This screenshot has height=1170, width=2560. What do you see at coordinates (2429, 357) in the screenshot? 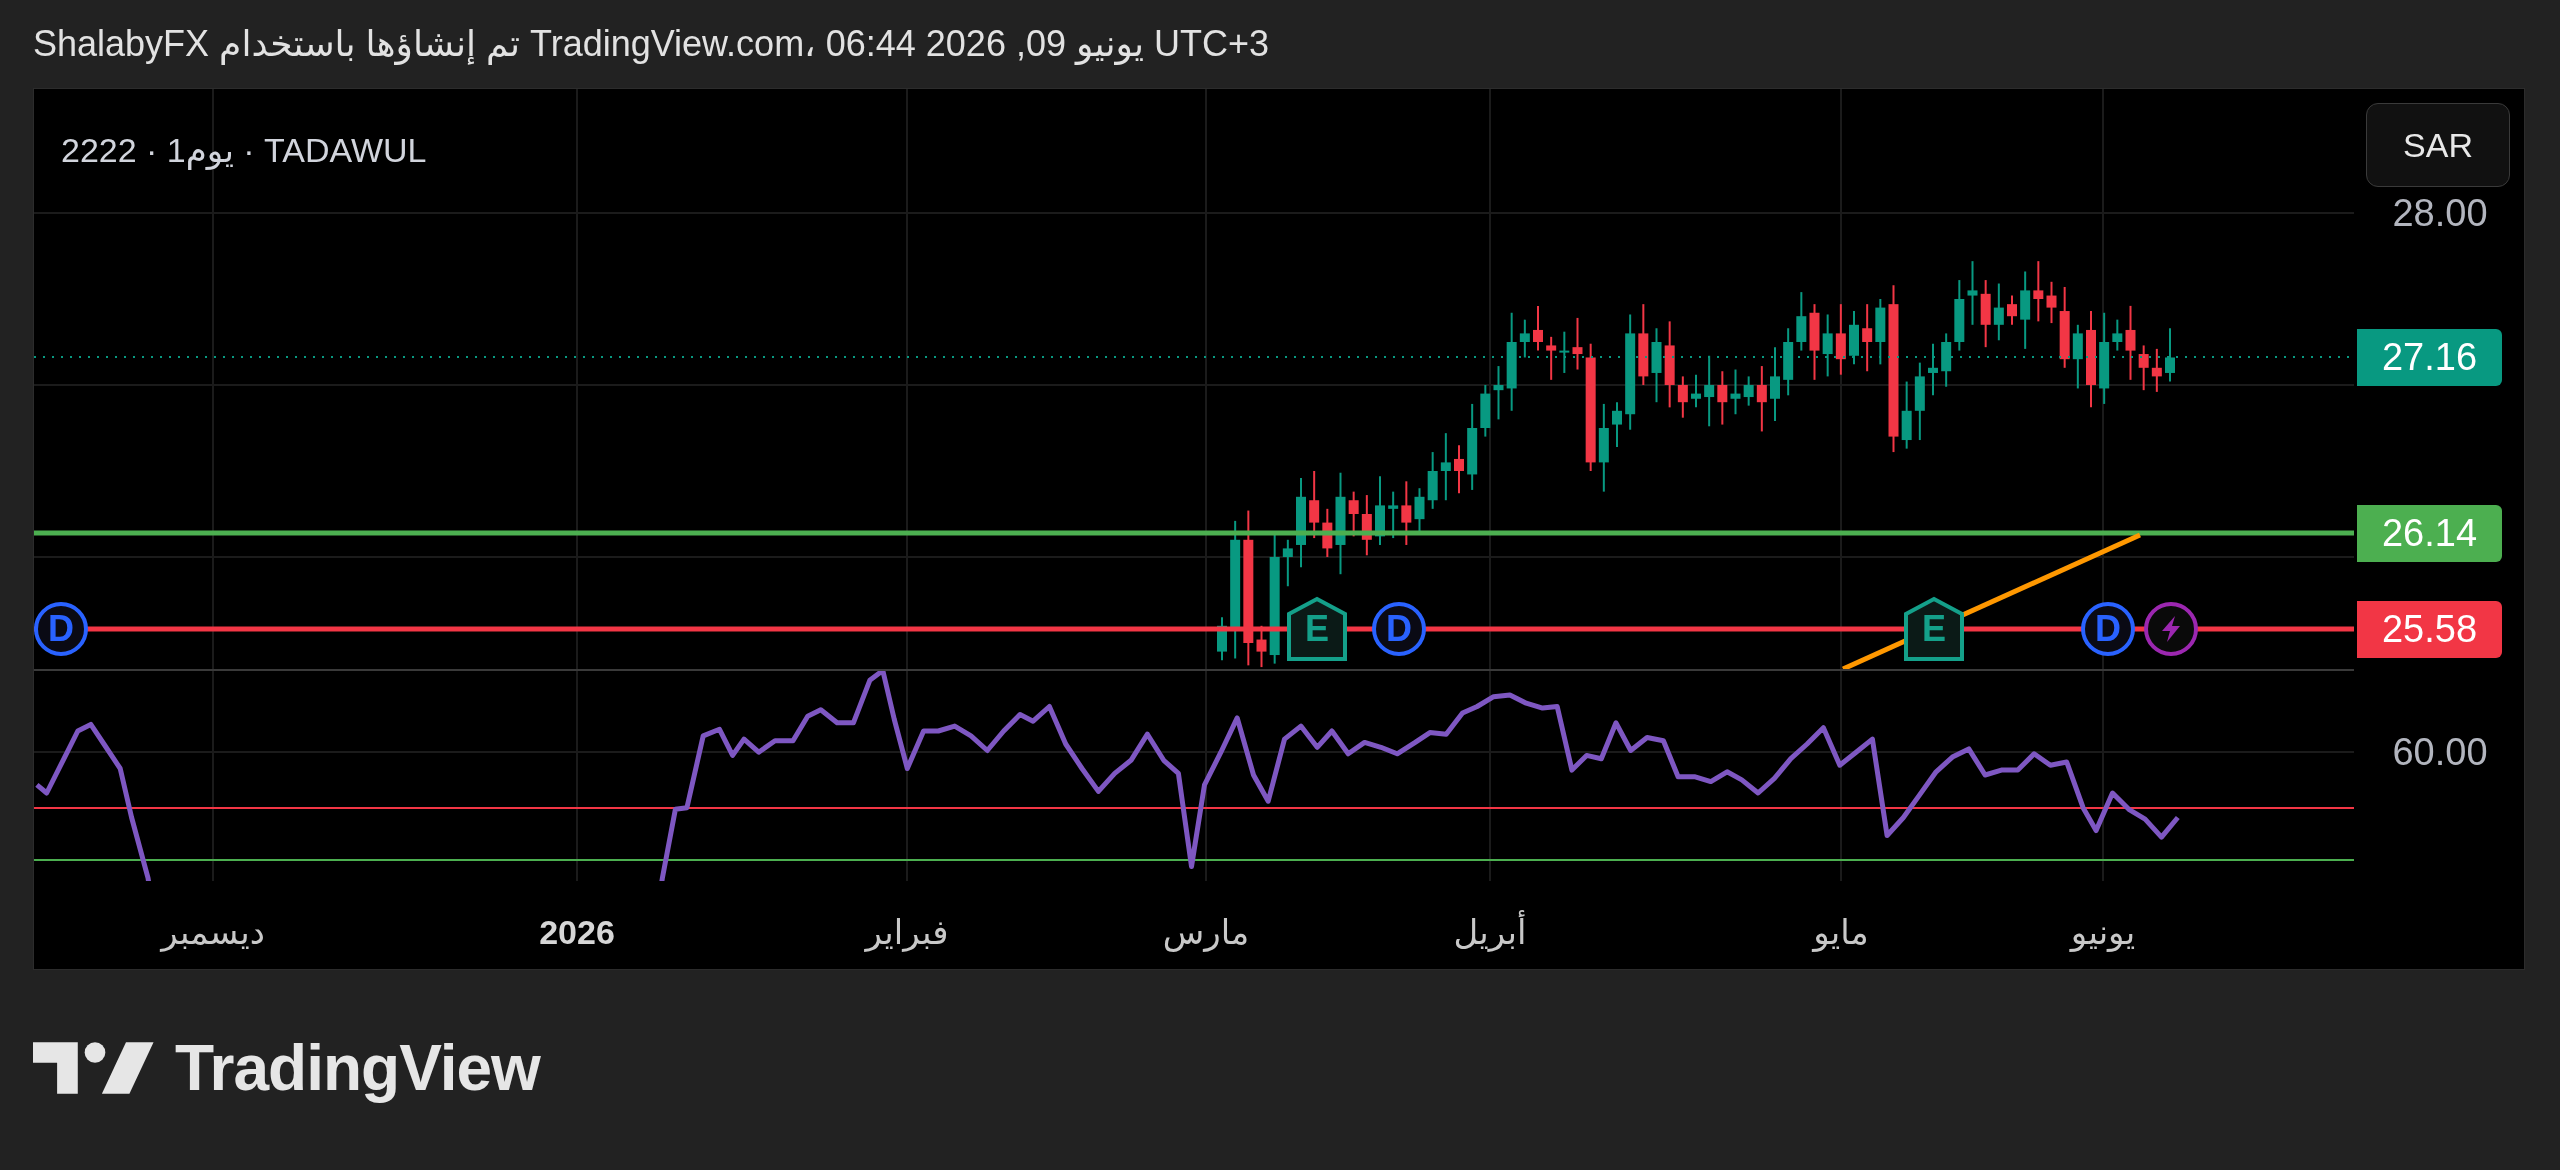
I see `price-tag: 27.16` at bounding box center [2429, 357].